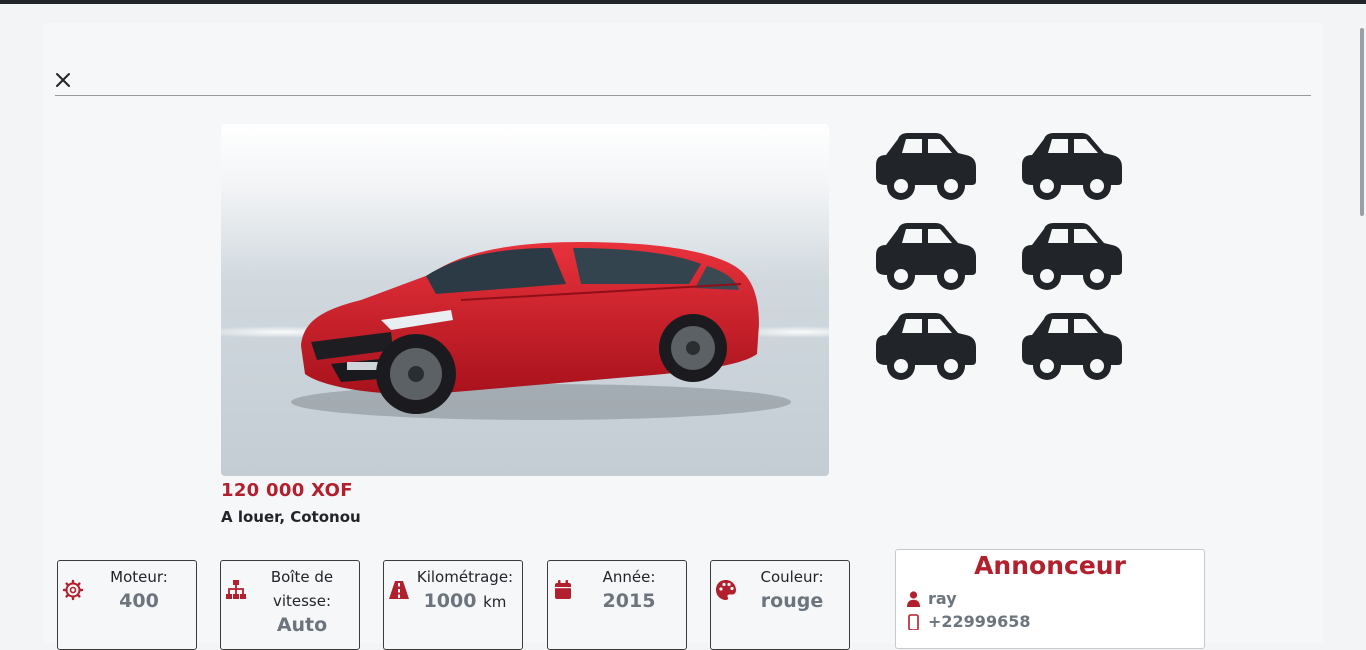 This screenshot has width=1366, height=650. What do you see at coordinates (495, 602) in the screenshot?
I see `spec-unit: km` at bounding box center [495, 602].